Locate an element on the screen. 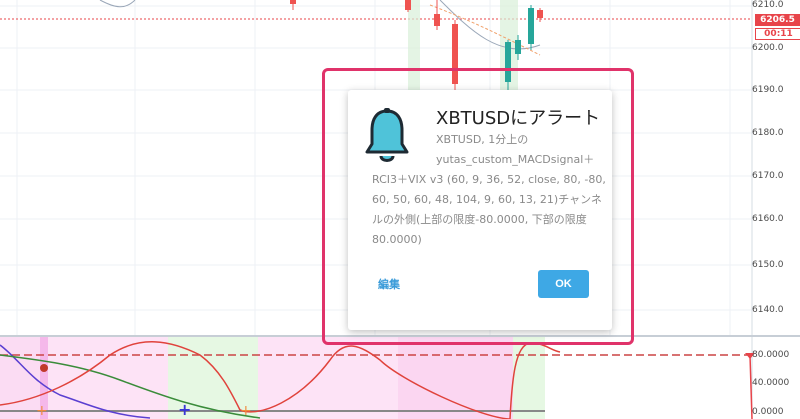  price-axis-label: 6150.0 is located at coordinates (768, 265).